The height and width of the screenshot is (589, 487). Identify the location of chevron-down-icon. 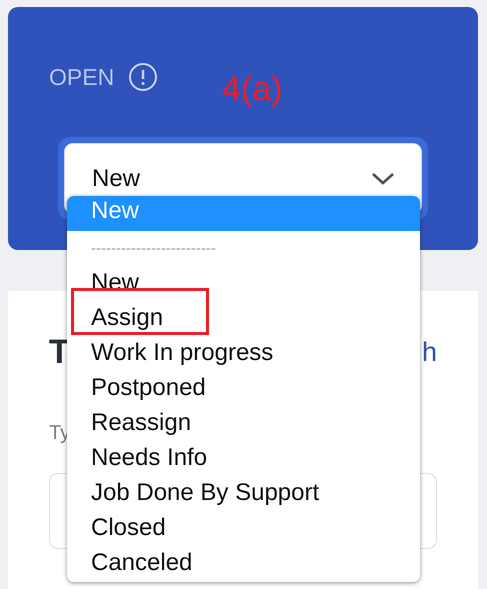
(383, 179).